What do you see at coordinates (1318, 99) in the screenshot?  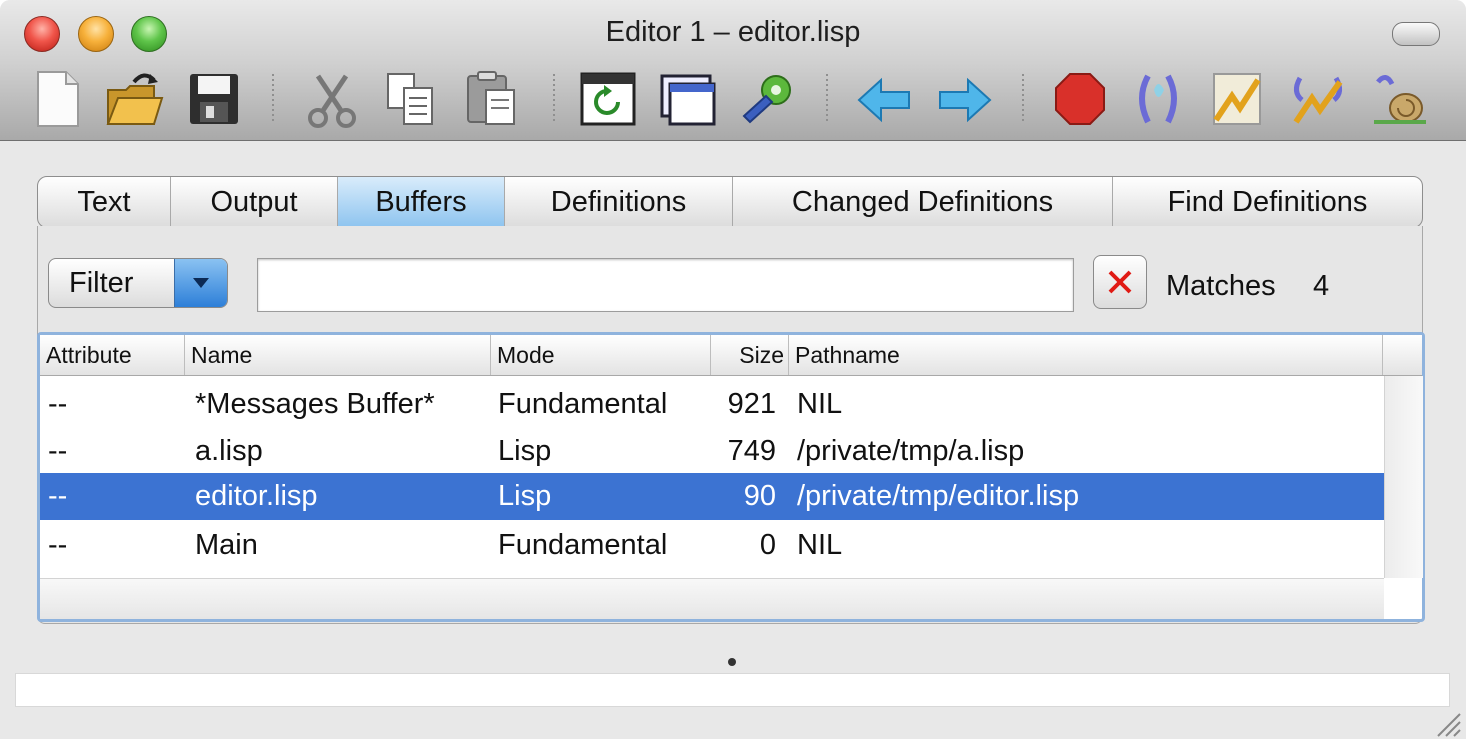 I see `untrace-icon` at bounding box center [1318, 99].